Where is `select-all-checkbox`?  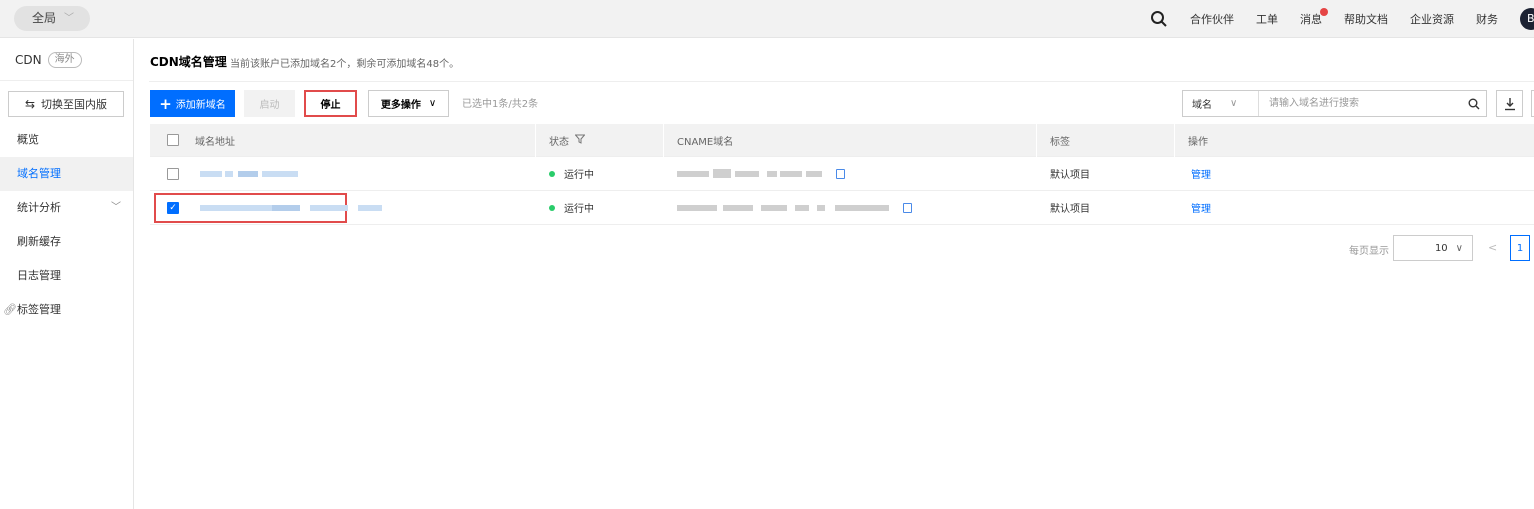
select-all-checkbox is located at coordinates (173, 140).